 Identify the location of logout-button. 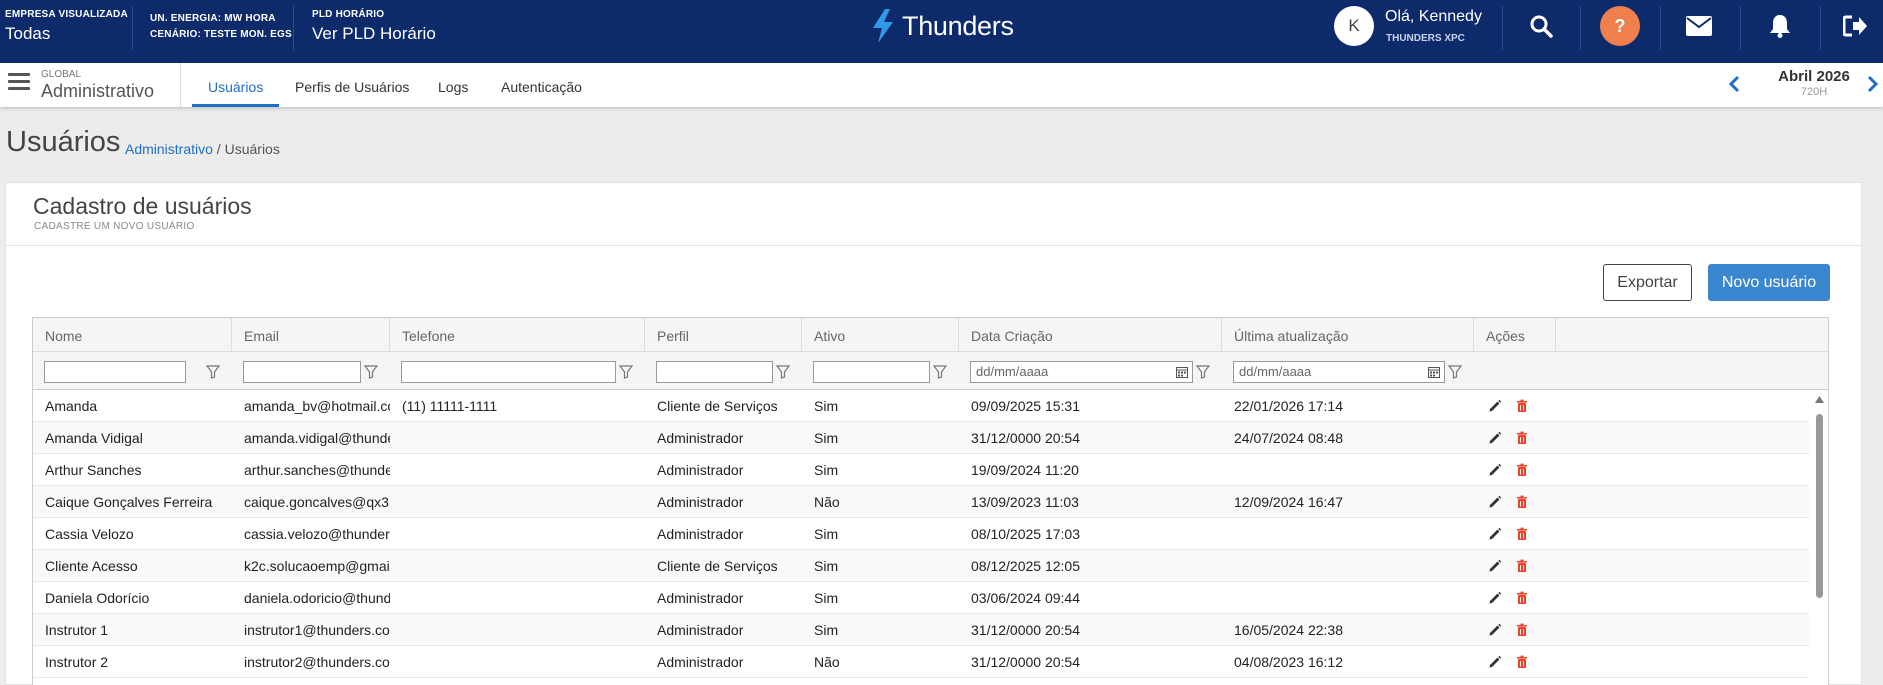
(1855, 26).